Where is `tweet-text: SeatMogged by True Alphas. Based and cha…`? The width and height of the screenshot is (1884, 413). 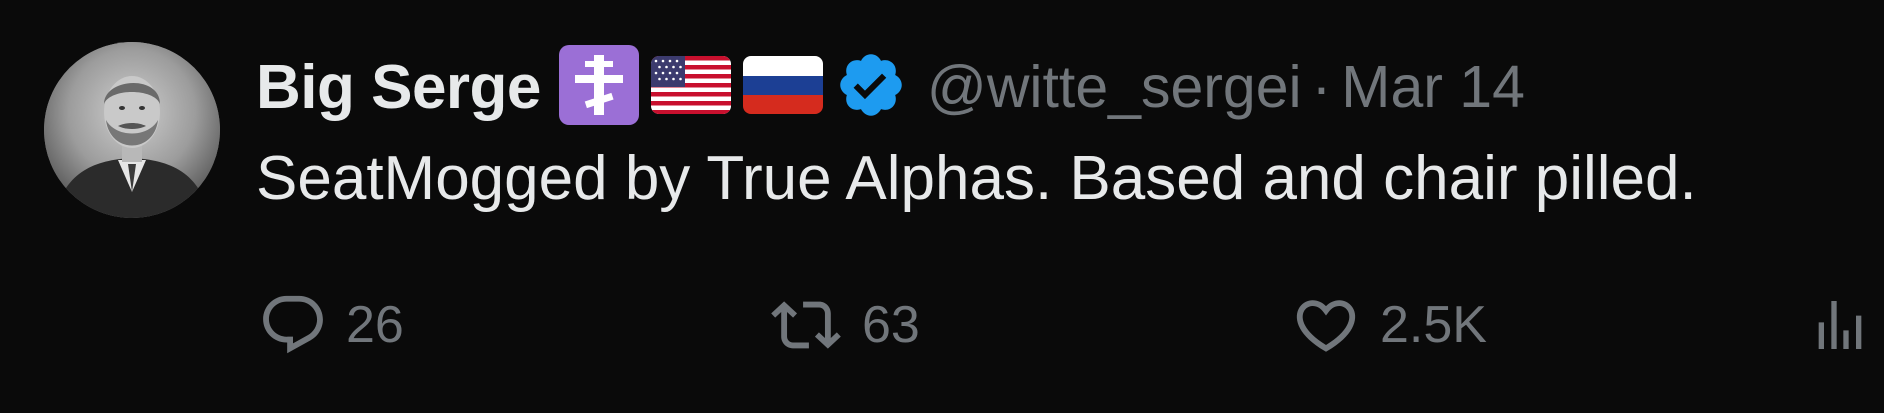
tweet-text: SeatMogged by True Alphas. Based and cha… is located at coordinates (976, 178).